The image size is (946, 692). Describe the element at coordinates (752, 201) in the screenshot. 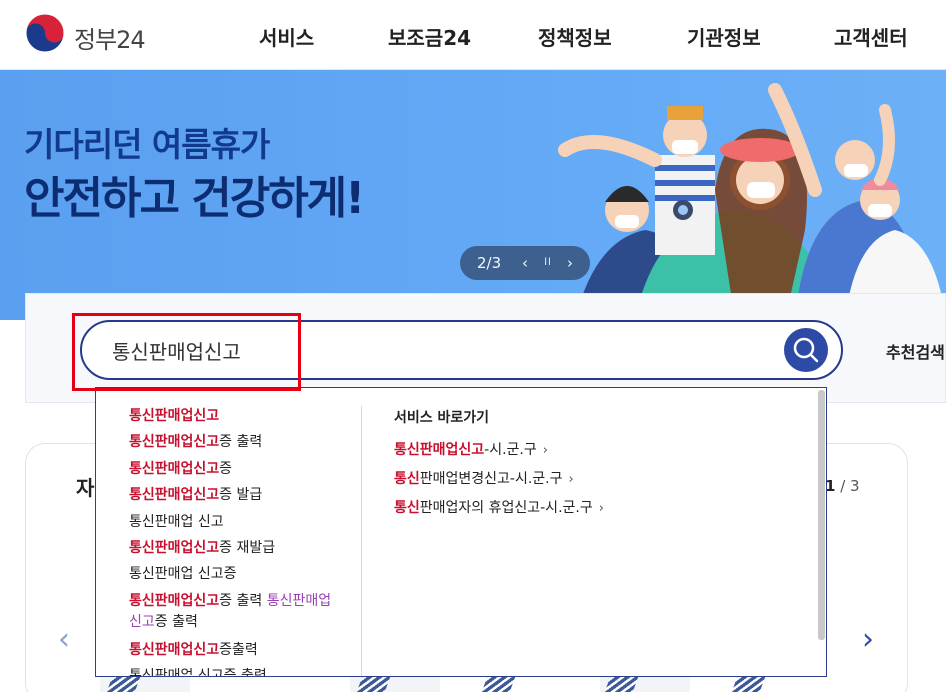

I see `vacation-illustration` at that location.